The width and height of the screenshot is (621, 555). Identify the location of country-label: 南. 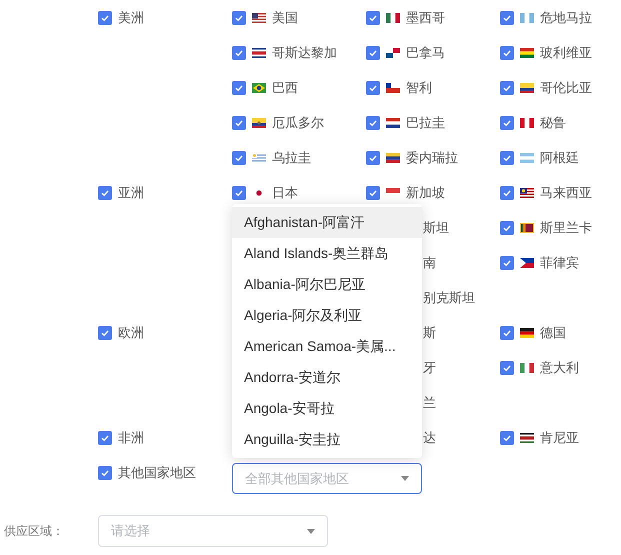
(429, 263).